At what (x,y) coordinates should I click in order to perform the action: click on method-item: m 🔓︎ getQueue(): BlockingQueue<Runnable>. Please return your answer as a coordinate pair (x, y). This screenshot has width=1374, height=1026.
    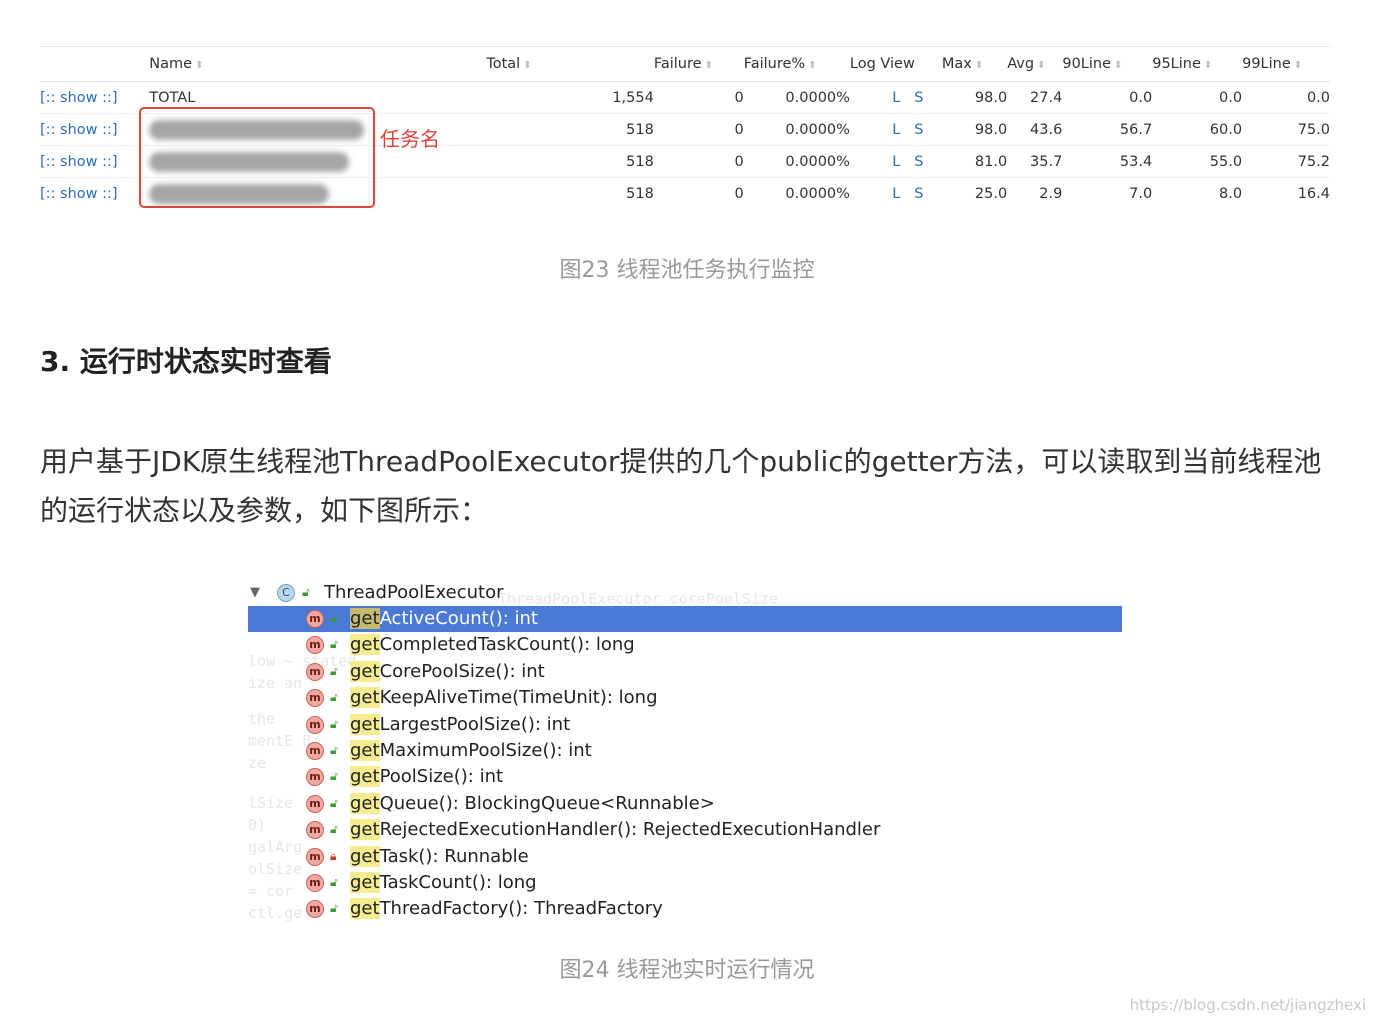
    Looking at the image, I should click on (685, 804).